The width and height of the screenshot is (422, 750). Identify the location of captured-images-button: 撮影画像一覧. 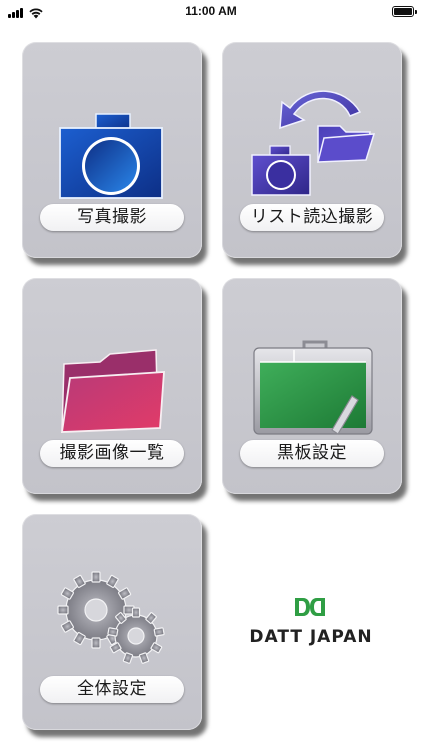
(112, 386).